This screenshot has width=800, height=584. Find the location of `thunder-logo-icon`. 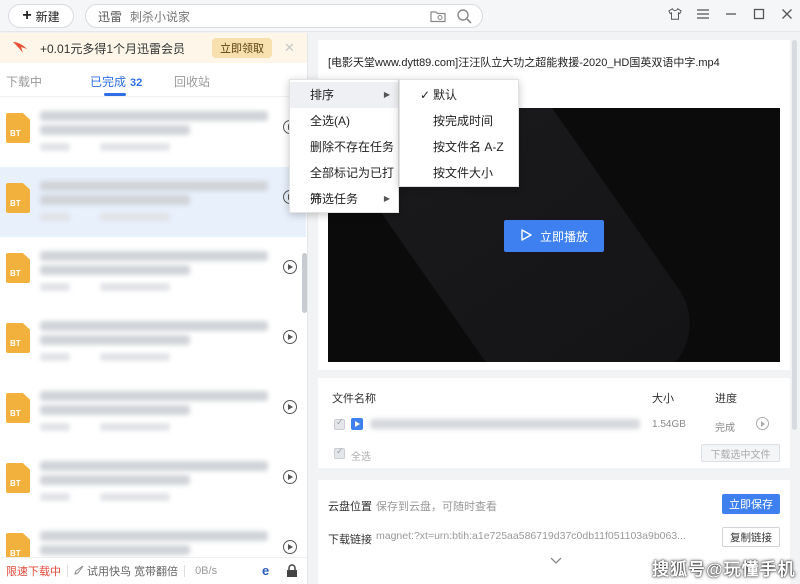

thunder-logo-icon is located at coordinates (20, 48).